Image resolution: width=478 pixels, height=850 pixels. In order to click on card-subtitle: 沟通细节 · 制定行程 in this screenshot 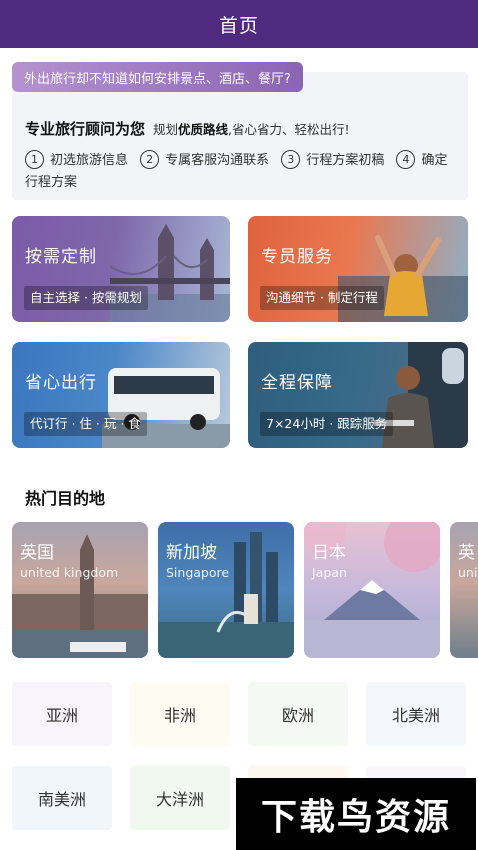, I will do `click(322, 298)`.